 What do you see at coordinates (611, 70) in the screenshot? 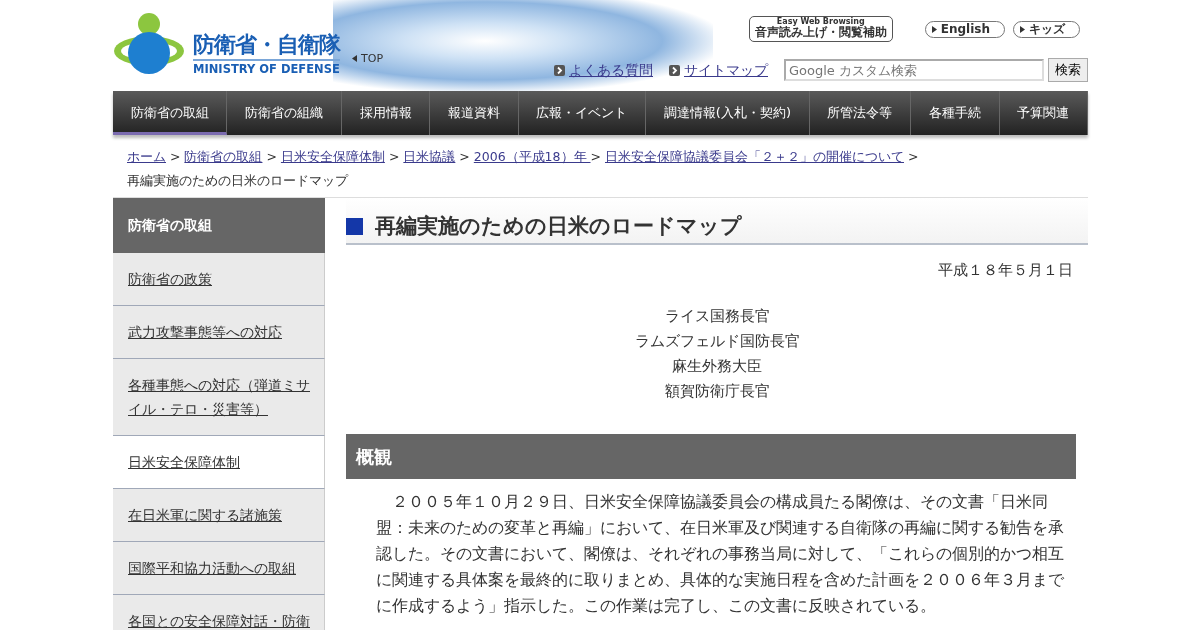
I see `header-link: よくある質問` at bounding box center [611, 70].